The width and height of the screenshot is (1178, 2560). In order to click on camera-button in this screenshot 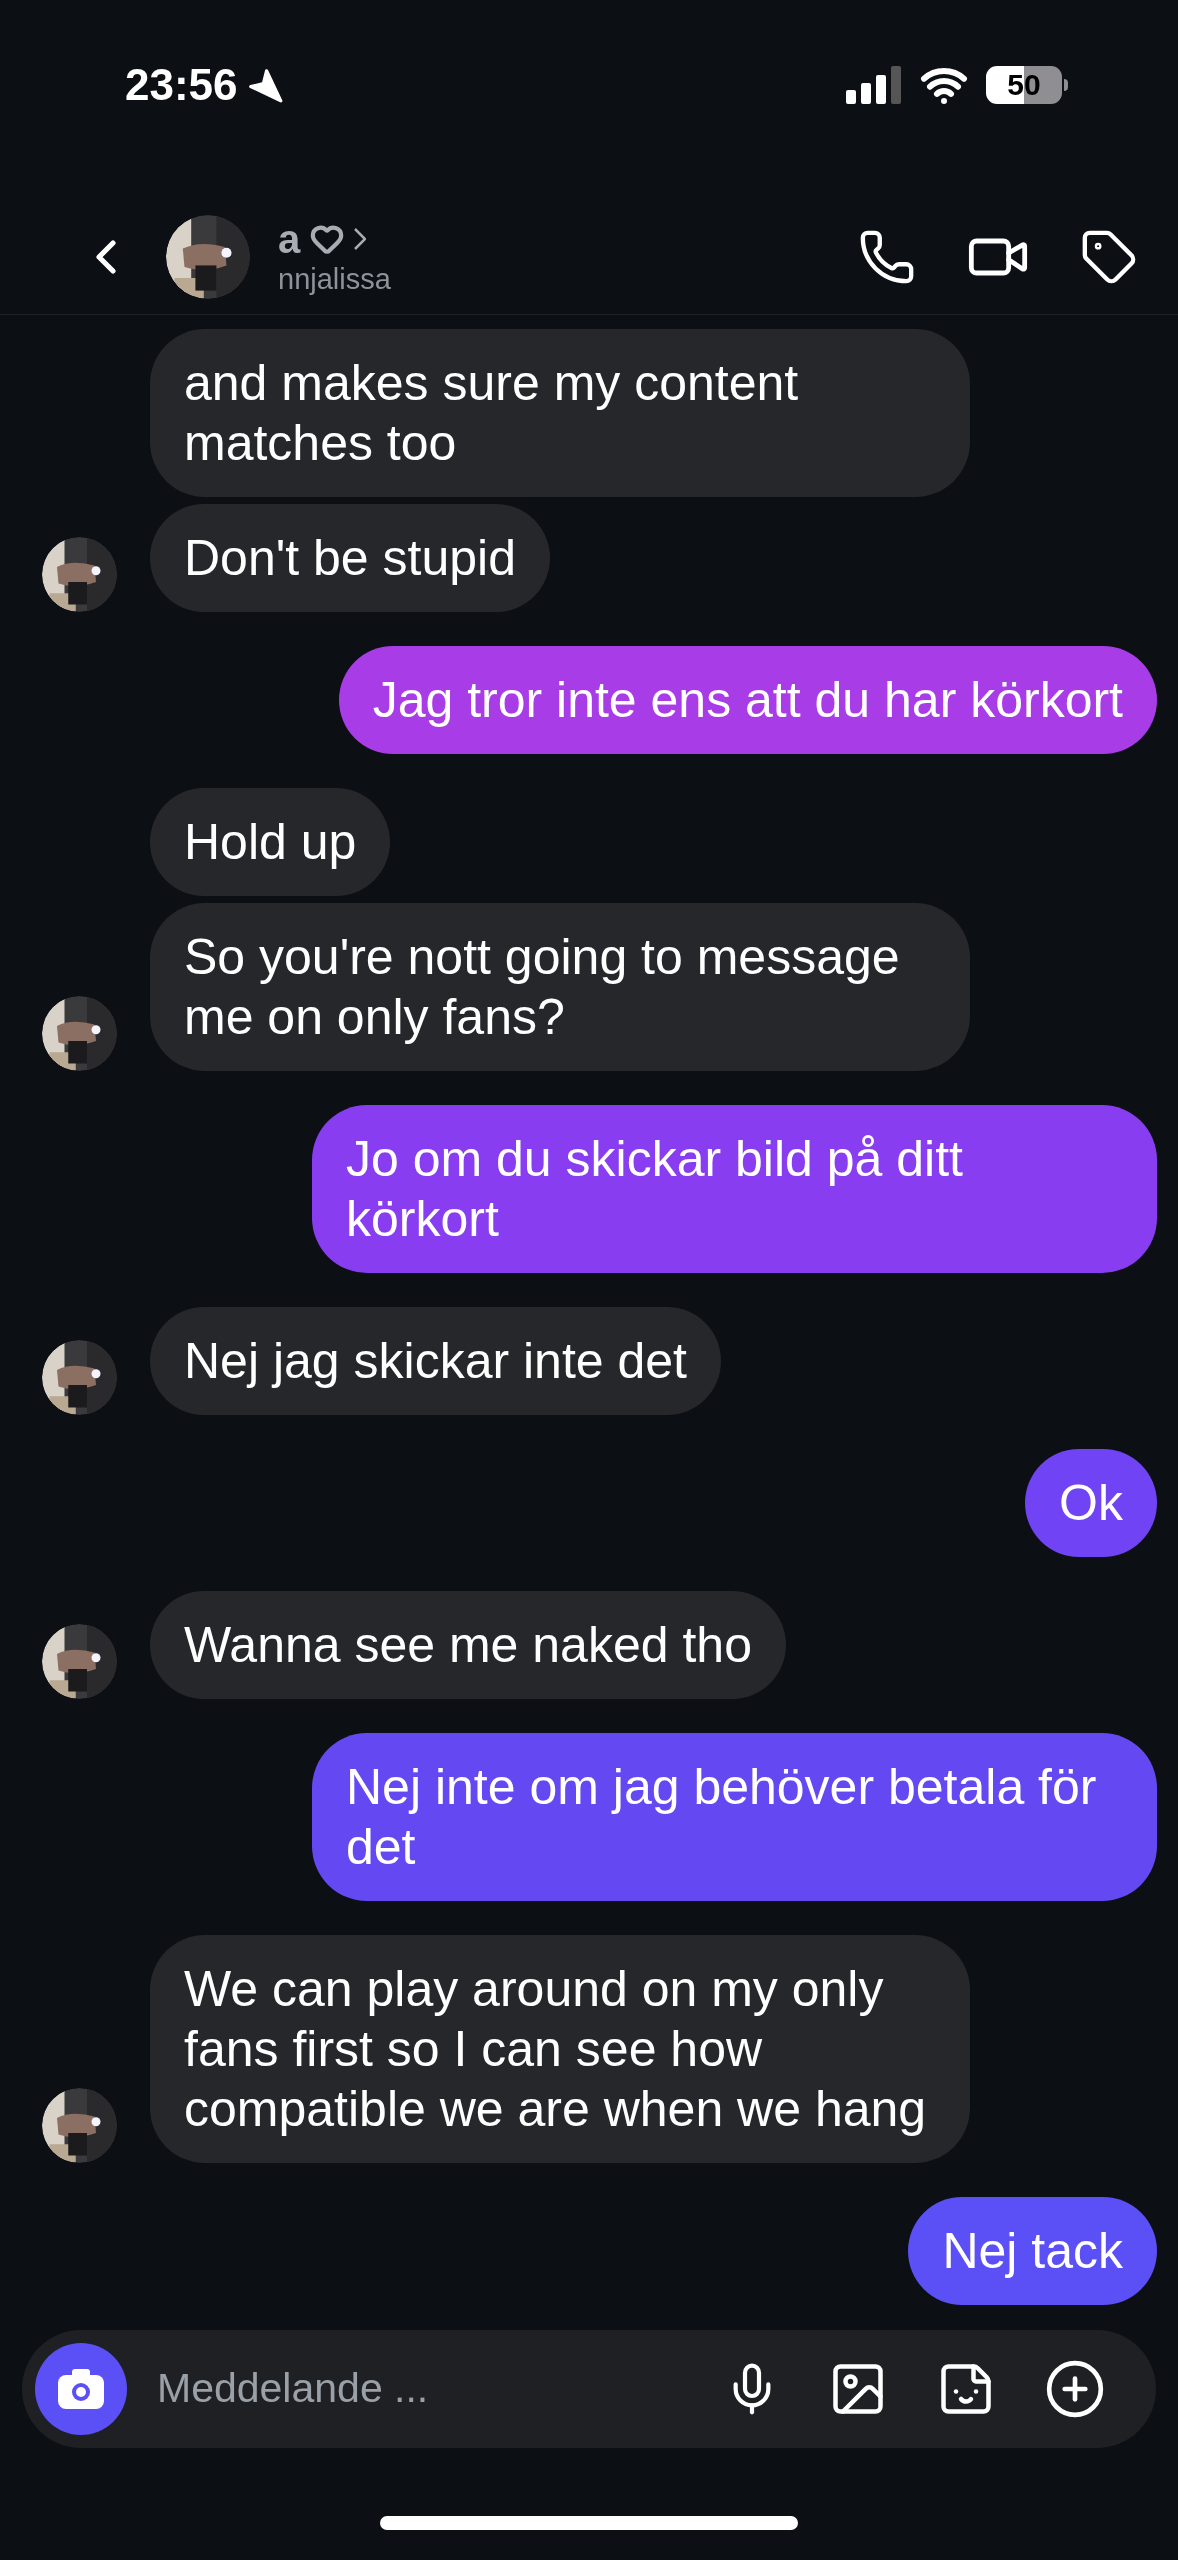, I will do `click(81, 2389)`.